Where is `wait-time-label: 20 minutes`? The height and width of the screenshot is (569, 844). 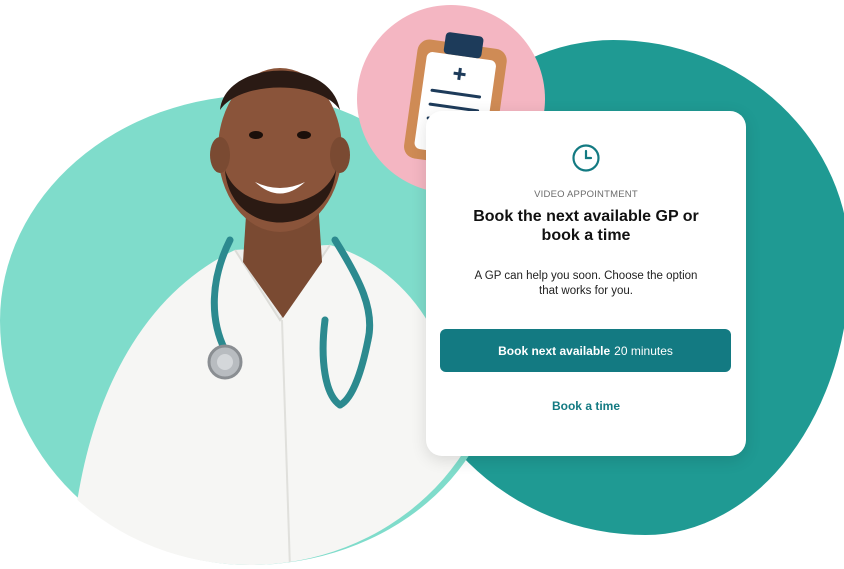
wait-time-label: 20 minutes is located at coordinates (643, 350).